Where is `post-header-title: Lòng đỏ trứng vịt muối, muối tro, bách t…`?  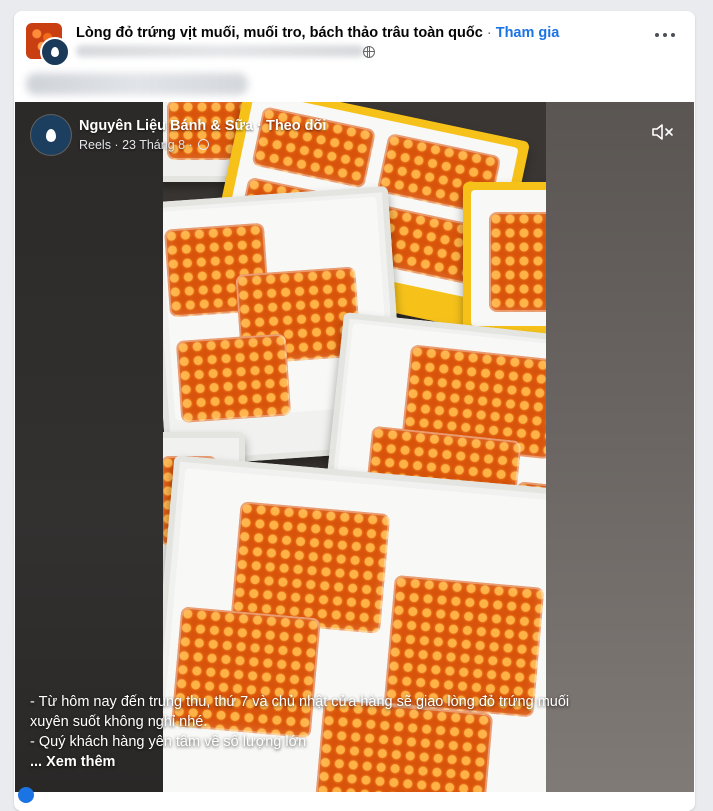 post-header-title: Lòng đỏ trứng vịt muối, muối tro, bách t… is located at coordinates (356, 33).